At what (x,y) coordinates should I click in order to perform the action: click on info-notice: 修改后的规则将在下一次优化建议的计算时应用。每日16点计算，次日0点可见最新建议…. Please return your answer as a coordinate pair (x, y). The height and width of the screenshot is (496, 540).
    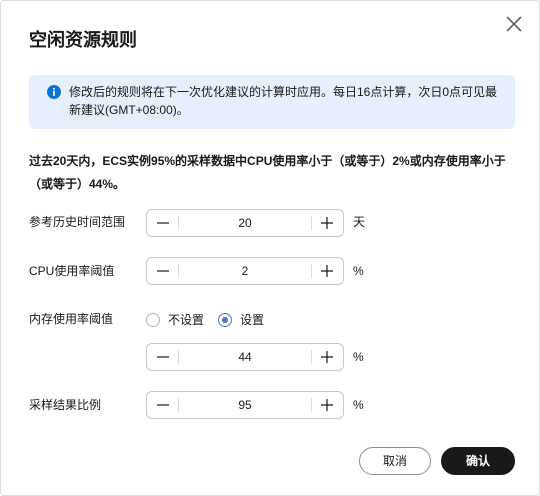
    Looking at the image, I should click on (272, 102).